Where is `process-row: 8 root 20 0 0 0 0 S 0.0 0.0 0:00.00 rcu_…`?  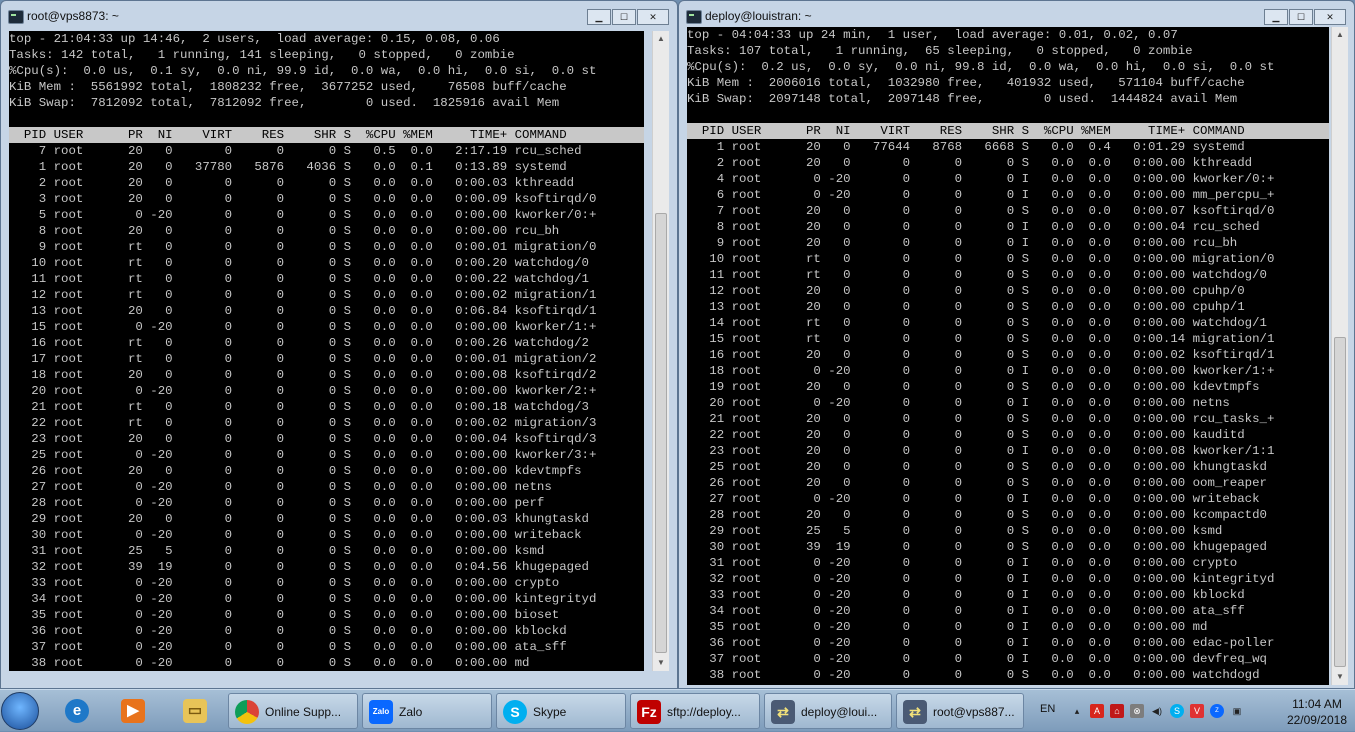 process-row: 8 root 20 0 0 0 0 S 0.0 0.0 0:00.00 rcu_… is located at coordinates (284, 231).